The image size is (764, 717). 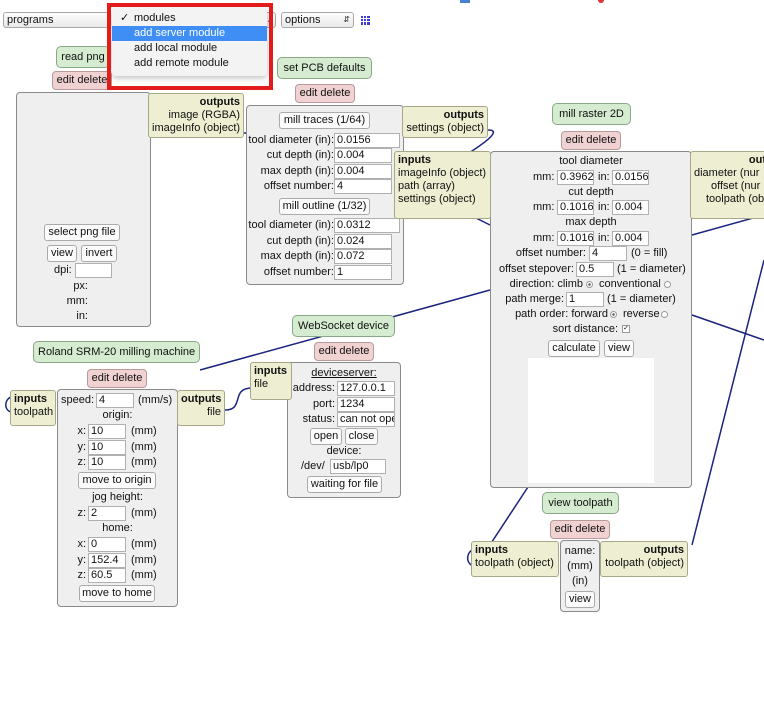 What do you see at coordinates (107, 513) in the screenshot?
I see `jog-z-field: 2` at bounding box center [107, 513].